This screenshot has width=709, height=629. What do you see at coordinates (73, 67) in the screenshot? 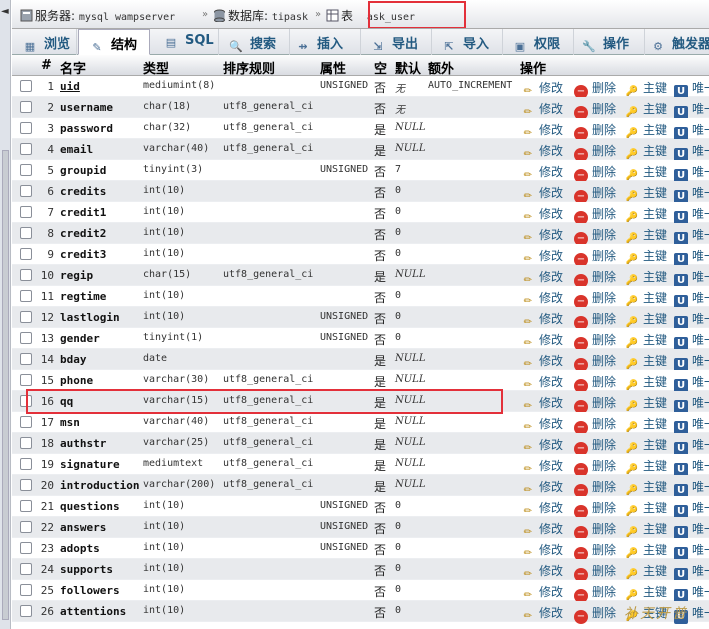
I see `header-name: 名字` at bounding box center [73, 67].